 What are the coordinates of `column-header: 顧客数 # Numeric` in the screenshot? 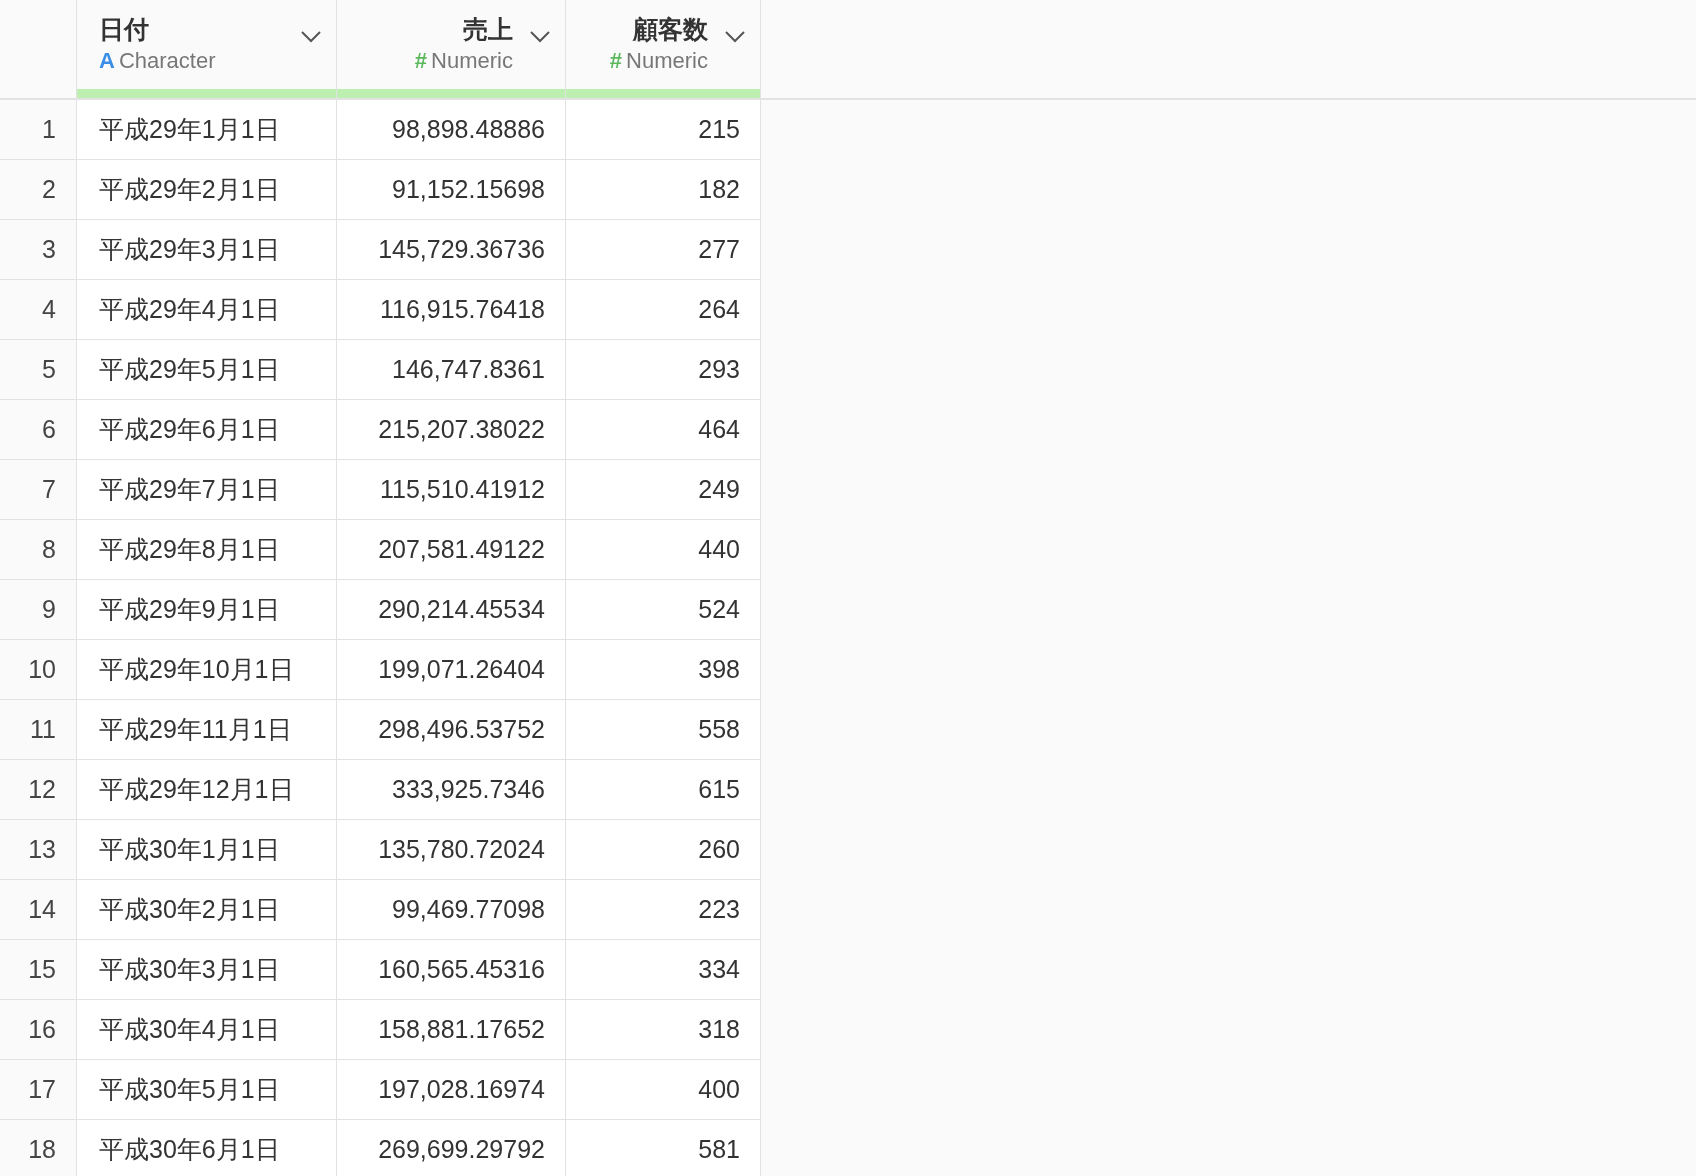 It's located at (663, 49).